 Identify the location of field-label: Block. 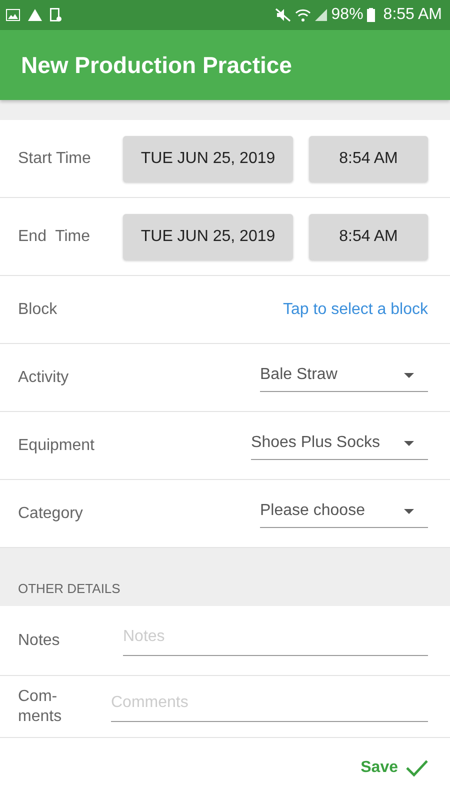
(38, 310).